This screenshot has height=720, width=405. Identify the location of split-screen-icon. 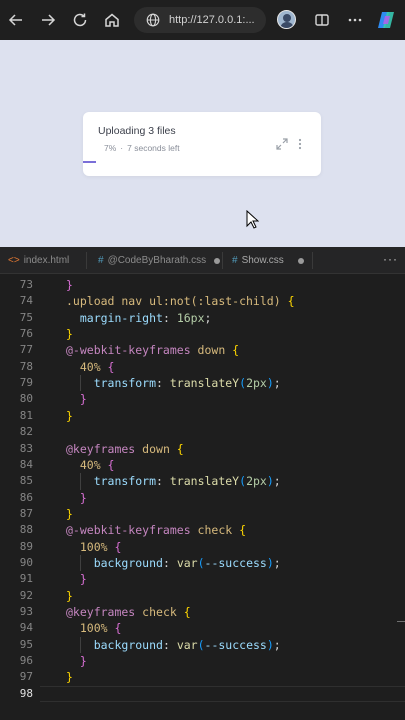
(322, 20).